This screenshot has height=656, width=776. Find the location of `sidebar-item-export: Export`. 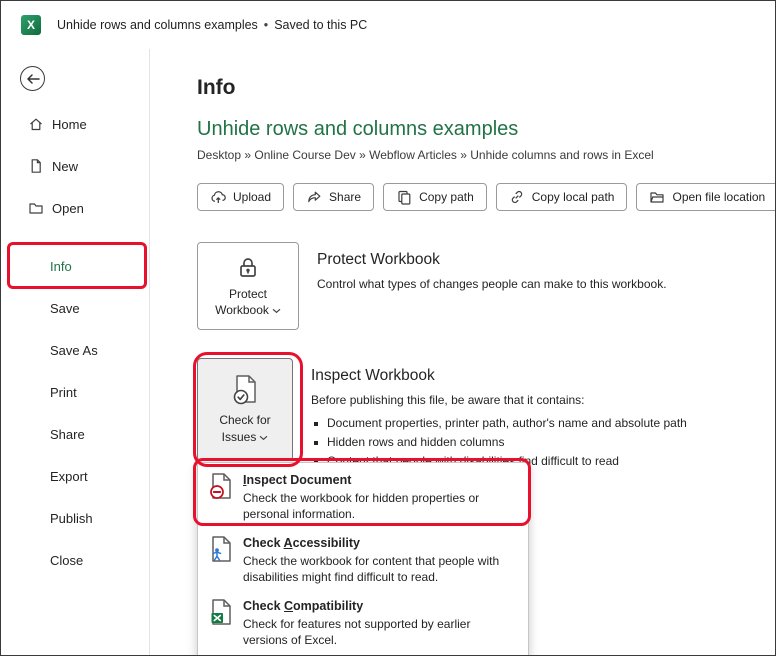

sidebar-item-export: Export is located at coordinates (74, 476).